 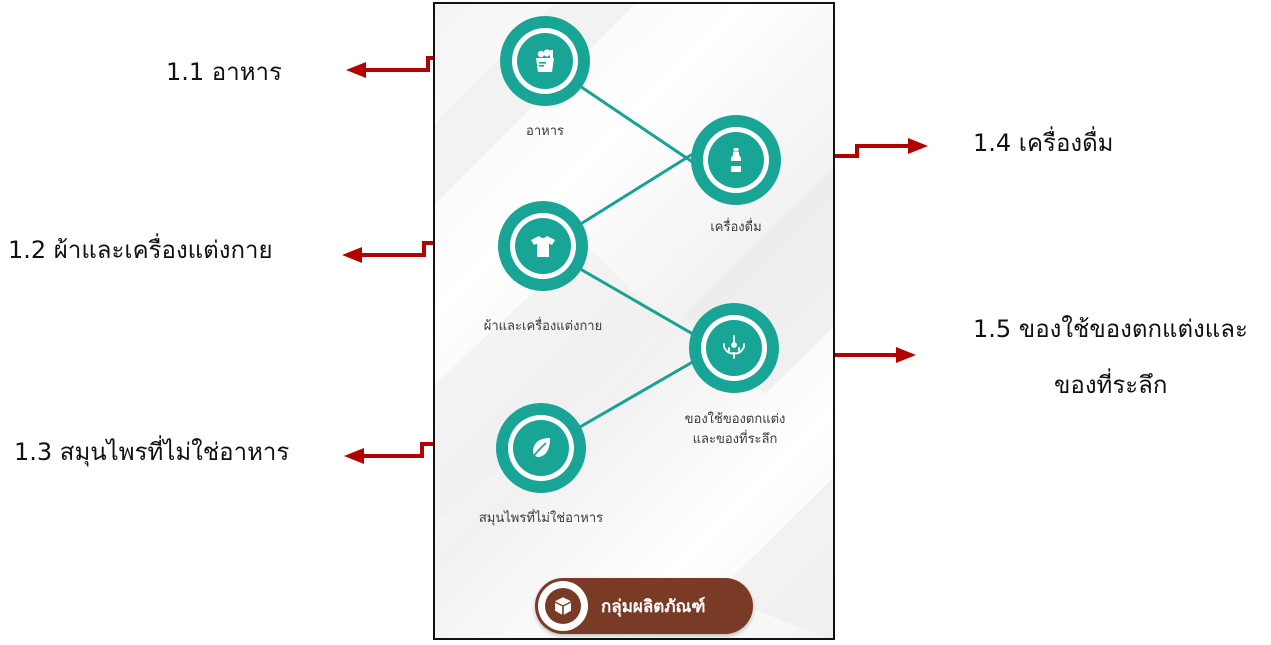 I want to click on category-herbal, so click(x=541, y=448).